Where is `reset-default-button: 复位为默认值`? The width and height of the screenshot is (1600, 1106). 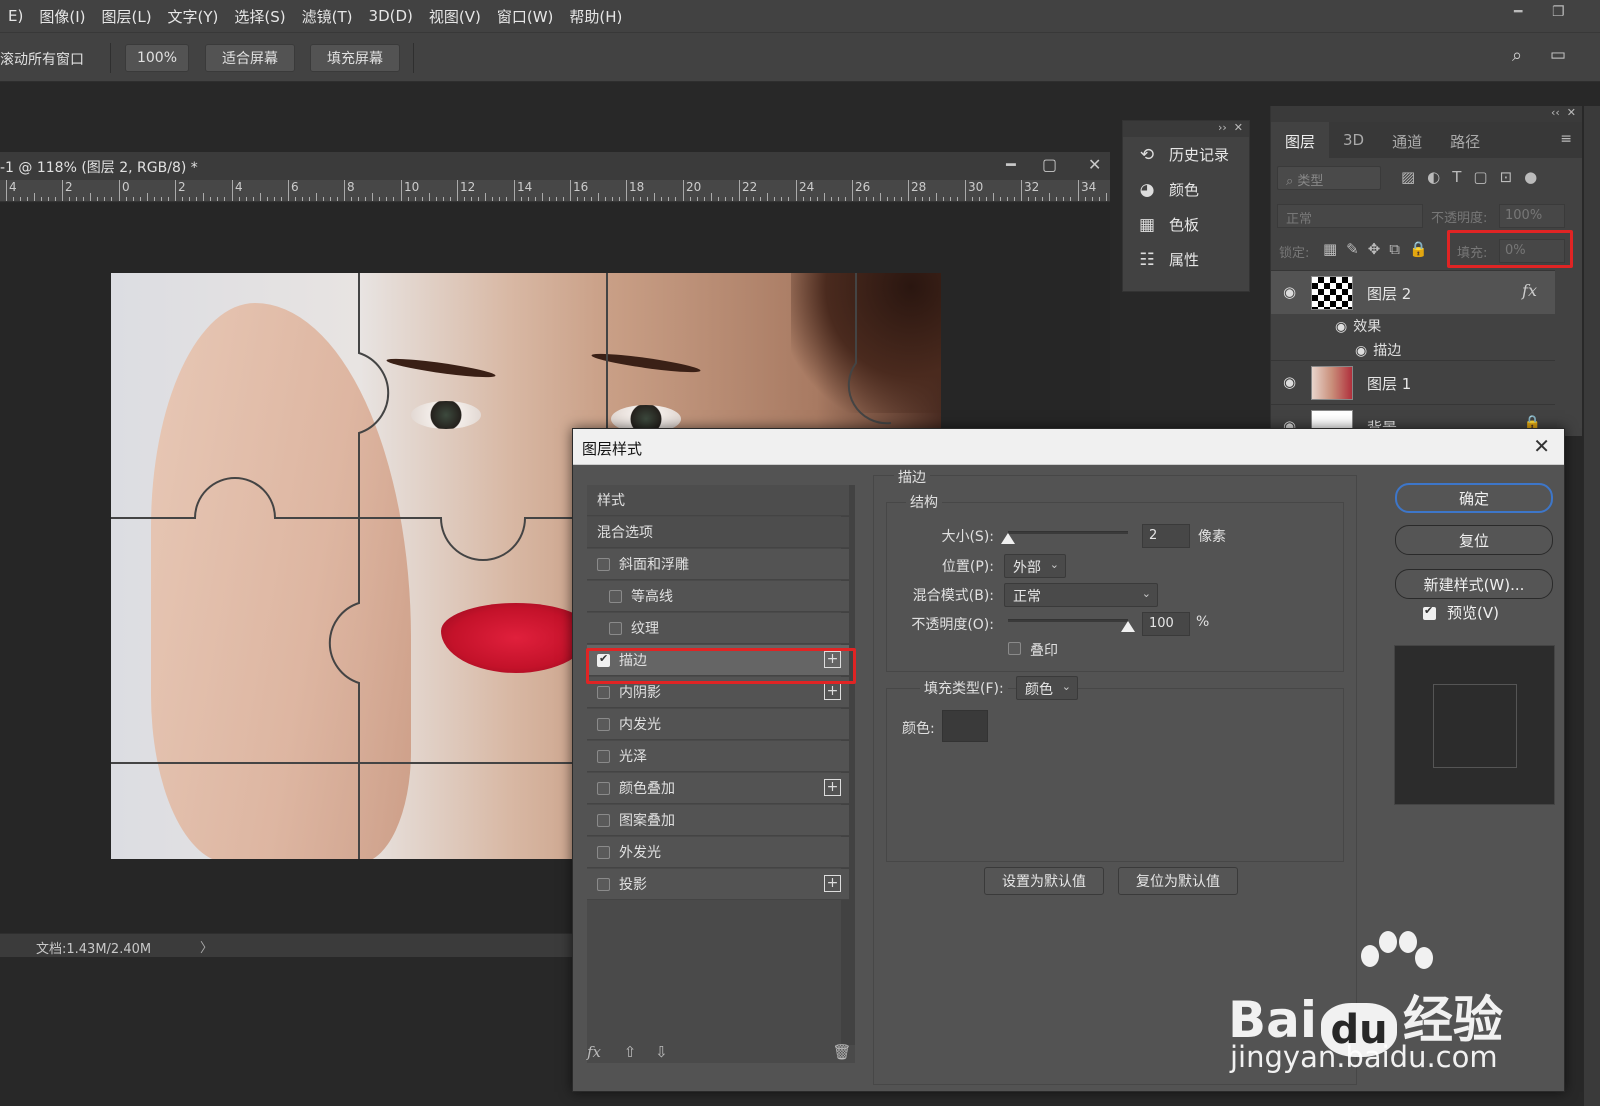 reset-default-button: 复位为默认值 is located at coordinates (1178, 881).